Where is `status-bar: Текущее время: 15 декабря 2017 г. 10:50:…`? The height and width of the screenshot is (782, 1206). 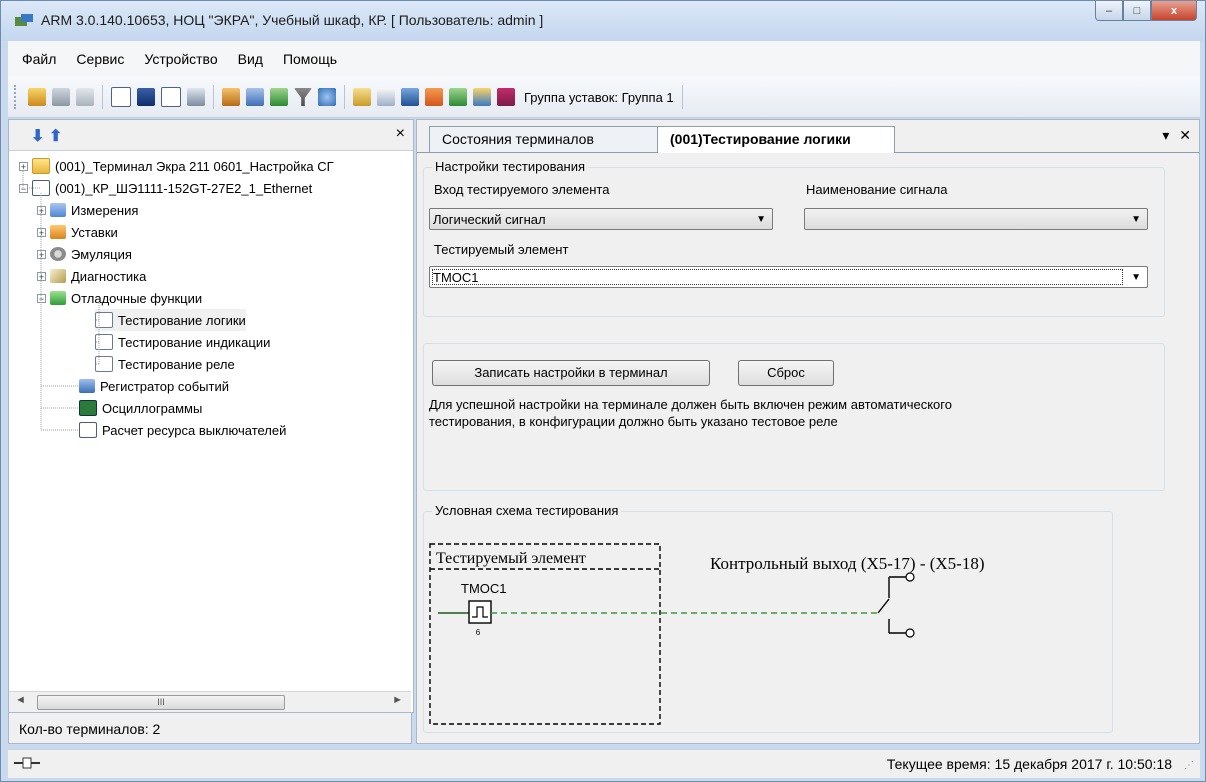 status-bar: Текущее время: 15 декабря 2017 г. 10:50:… is located at coordinates (604, 763).